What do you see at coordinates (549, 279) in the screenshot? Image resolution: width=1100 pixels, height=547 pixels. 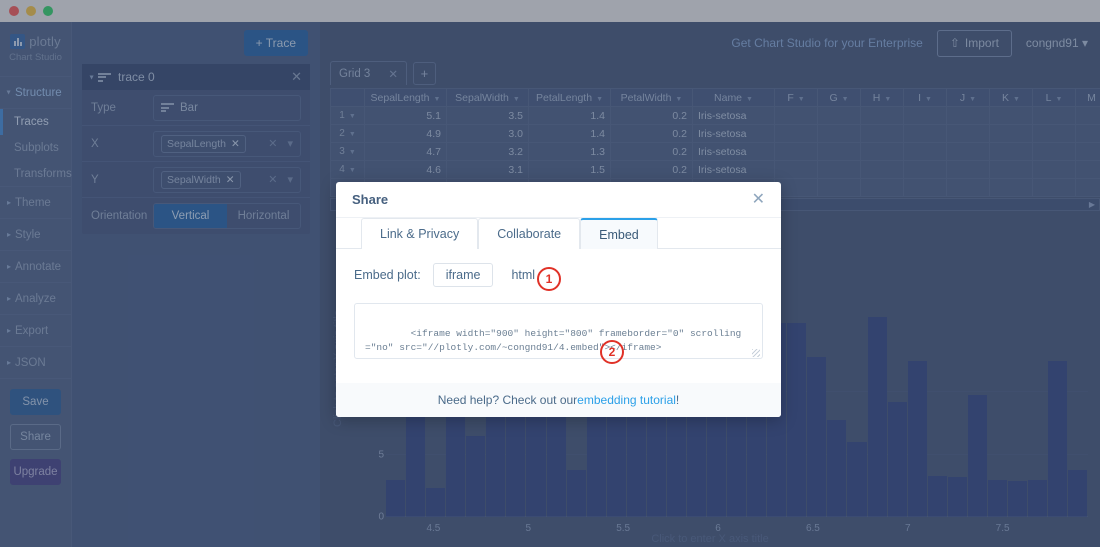 I see `annotation-marker: 1` at bounding box center [549, 279].